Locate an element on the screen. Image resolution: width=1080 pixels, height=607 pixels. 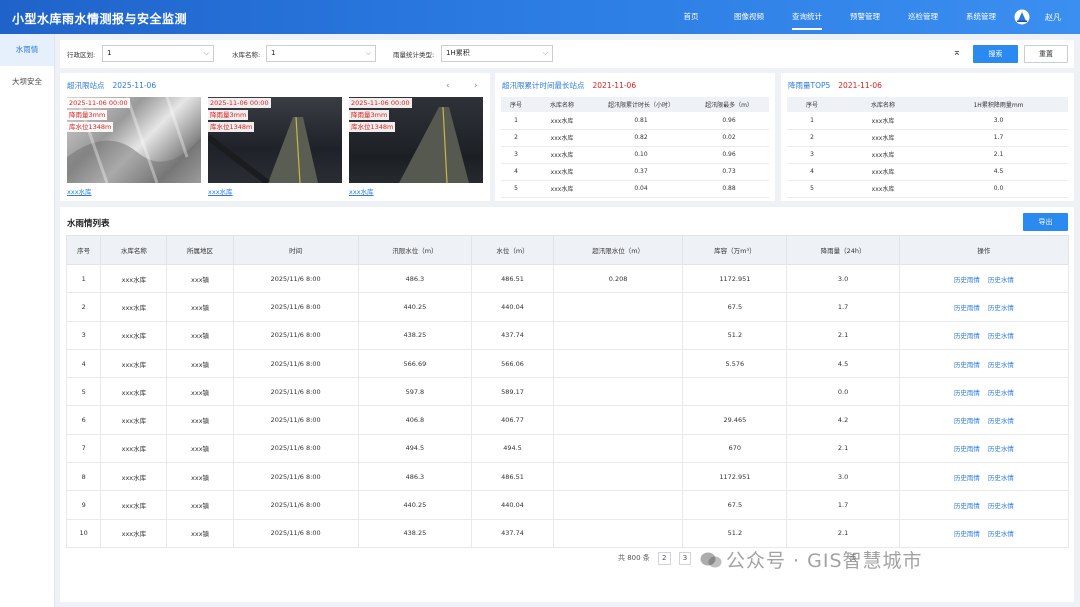
photo-rain: 降雨量3mm is located at coordinates (87, 115).